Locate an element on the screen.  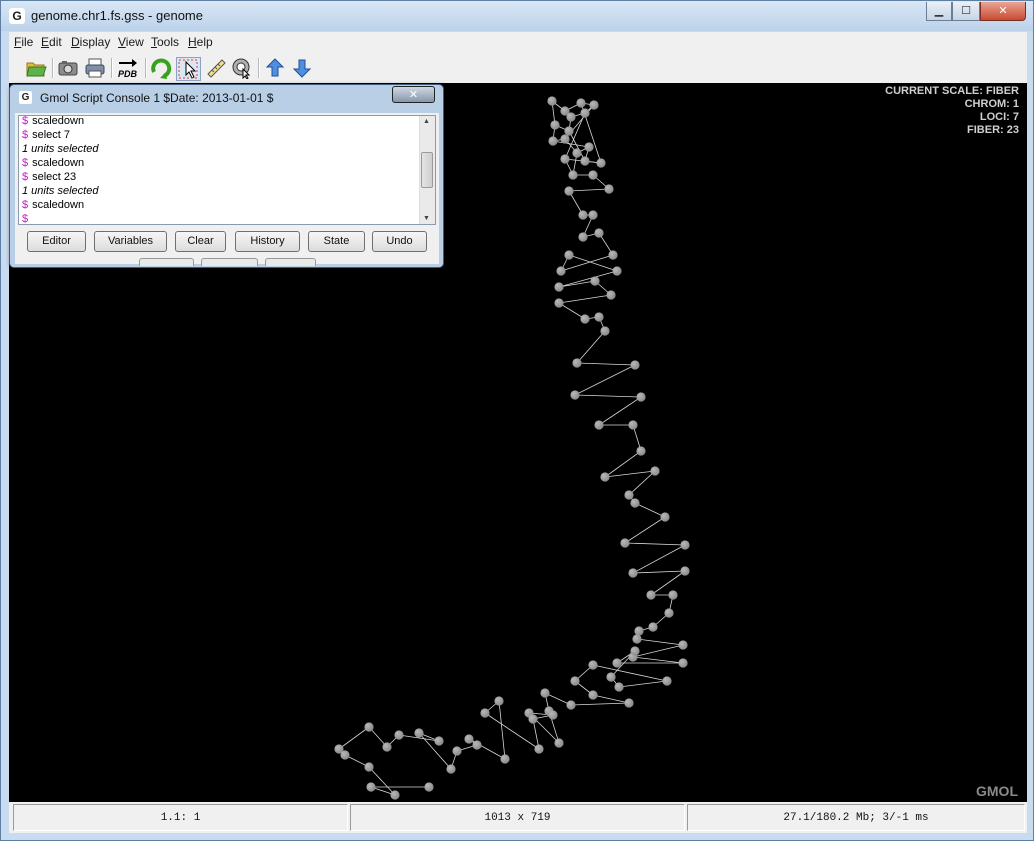
camera-icon is located at coordinates (68, 68).